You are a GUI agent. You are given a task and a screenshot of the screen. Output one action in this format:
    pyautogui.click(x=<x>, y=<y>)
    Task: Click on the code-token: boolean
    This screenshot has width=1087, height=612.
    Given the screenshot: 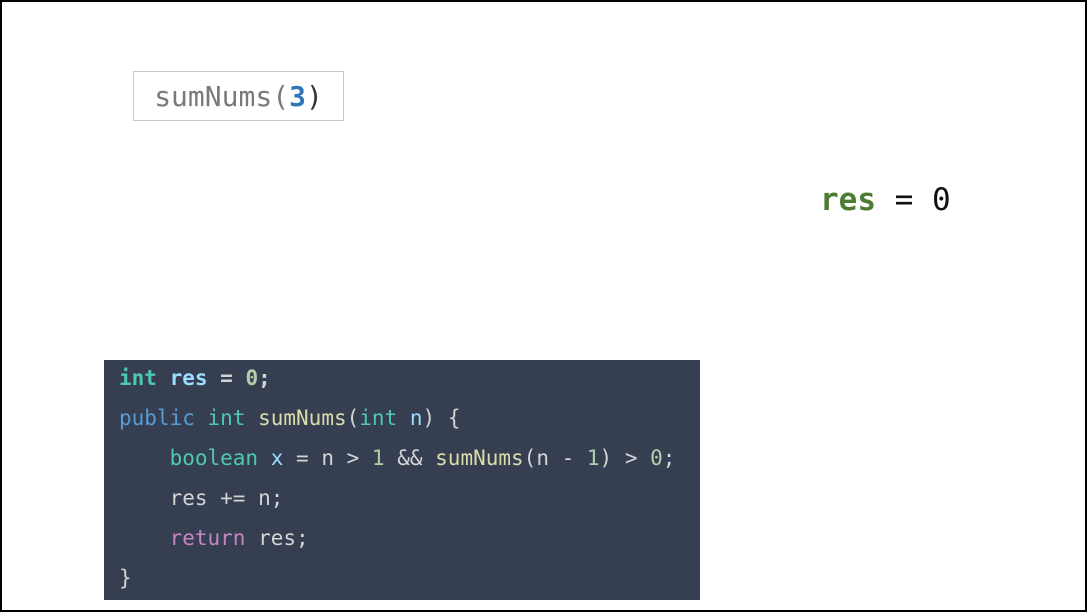 What is the action you would take?
    pyautogui.click(x=214, y=458)
    